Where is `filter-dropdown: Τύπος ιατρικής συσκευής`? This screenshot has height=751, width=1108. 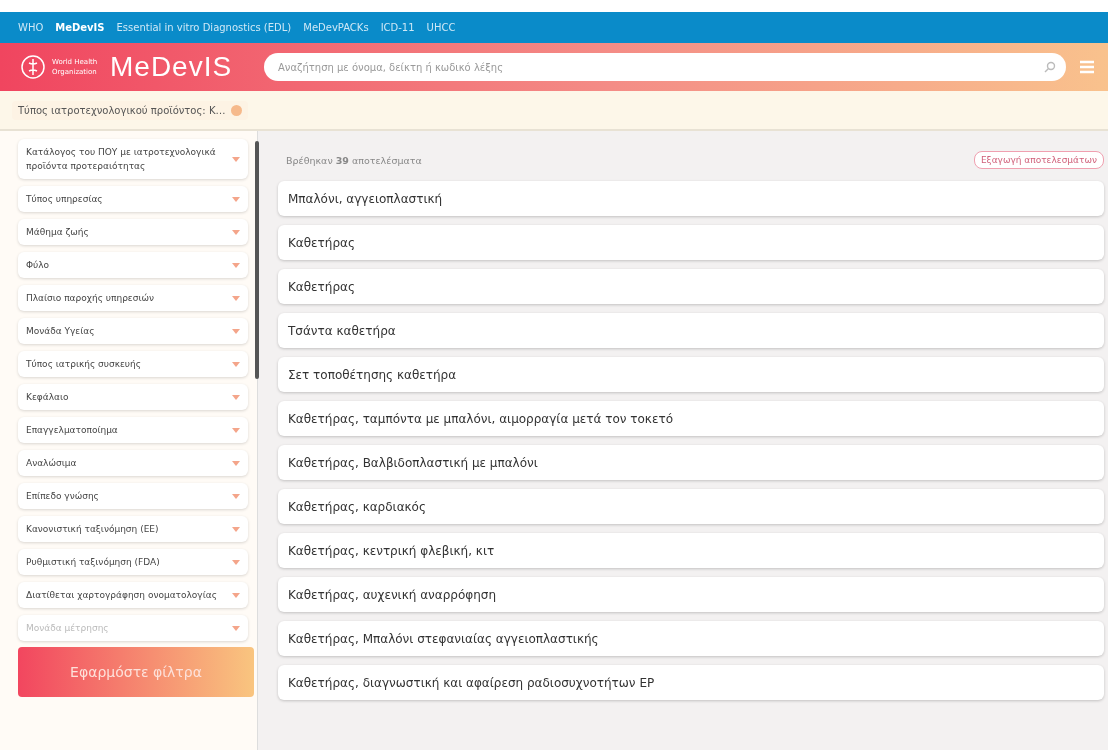
filter-dropdown: Τύπος ιατρικής συσκευής is located at coordinates (133, 364).